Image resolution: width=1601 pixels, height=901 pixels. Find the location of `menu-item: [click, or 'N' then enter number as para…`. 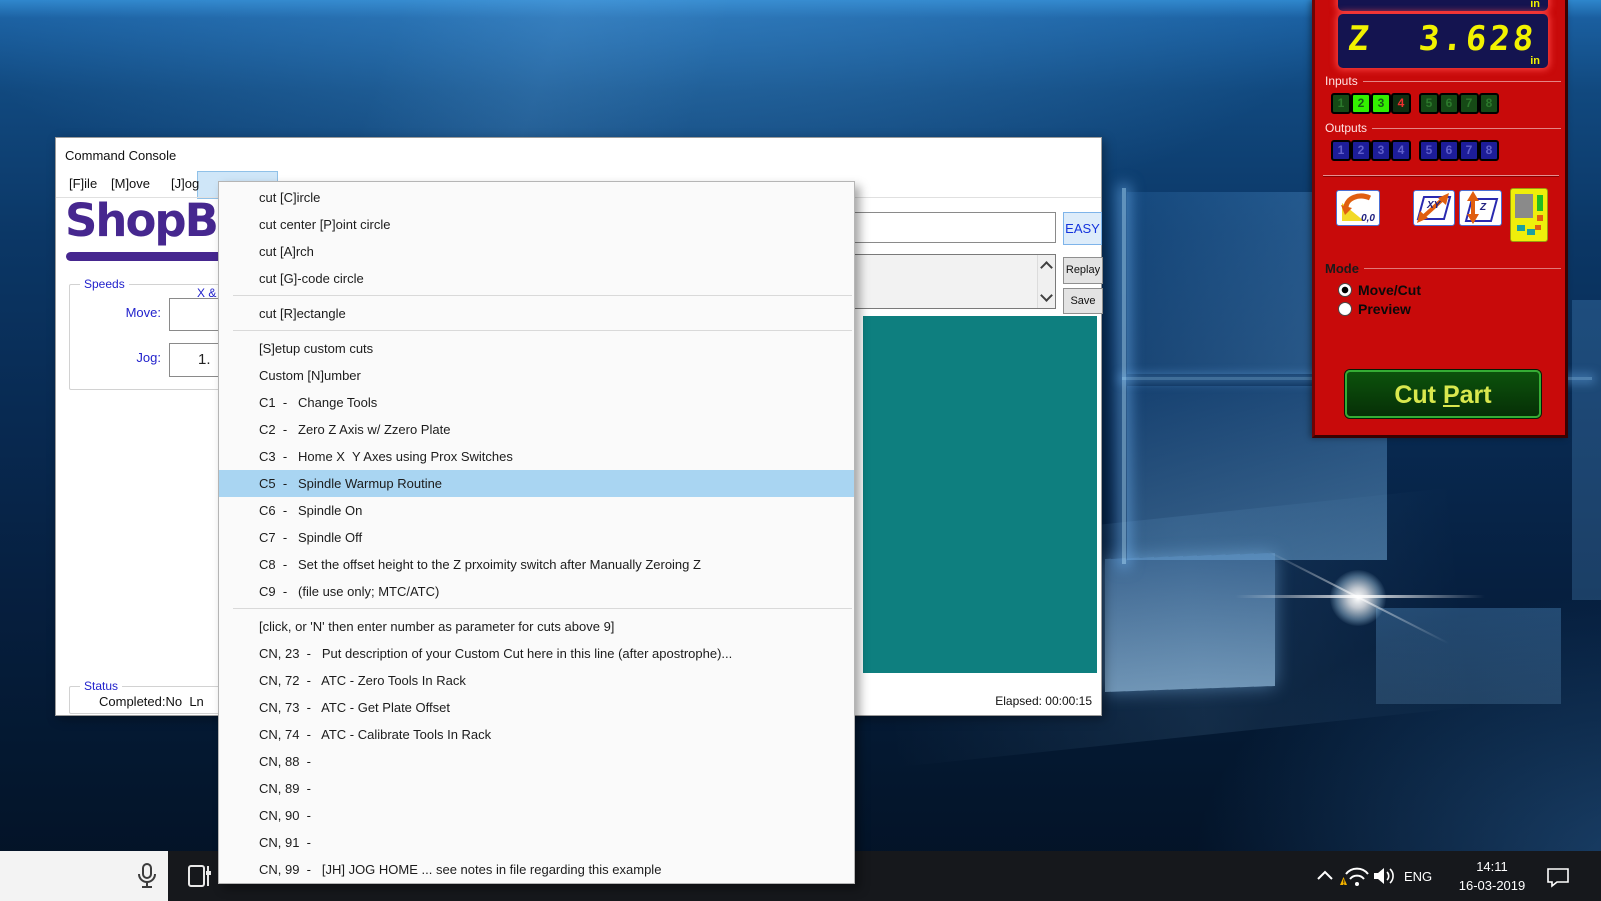

menu-item: [click, or 'N' then enter number as para… is located at coordinates (536, 626).